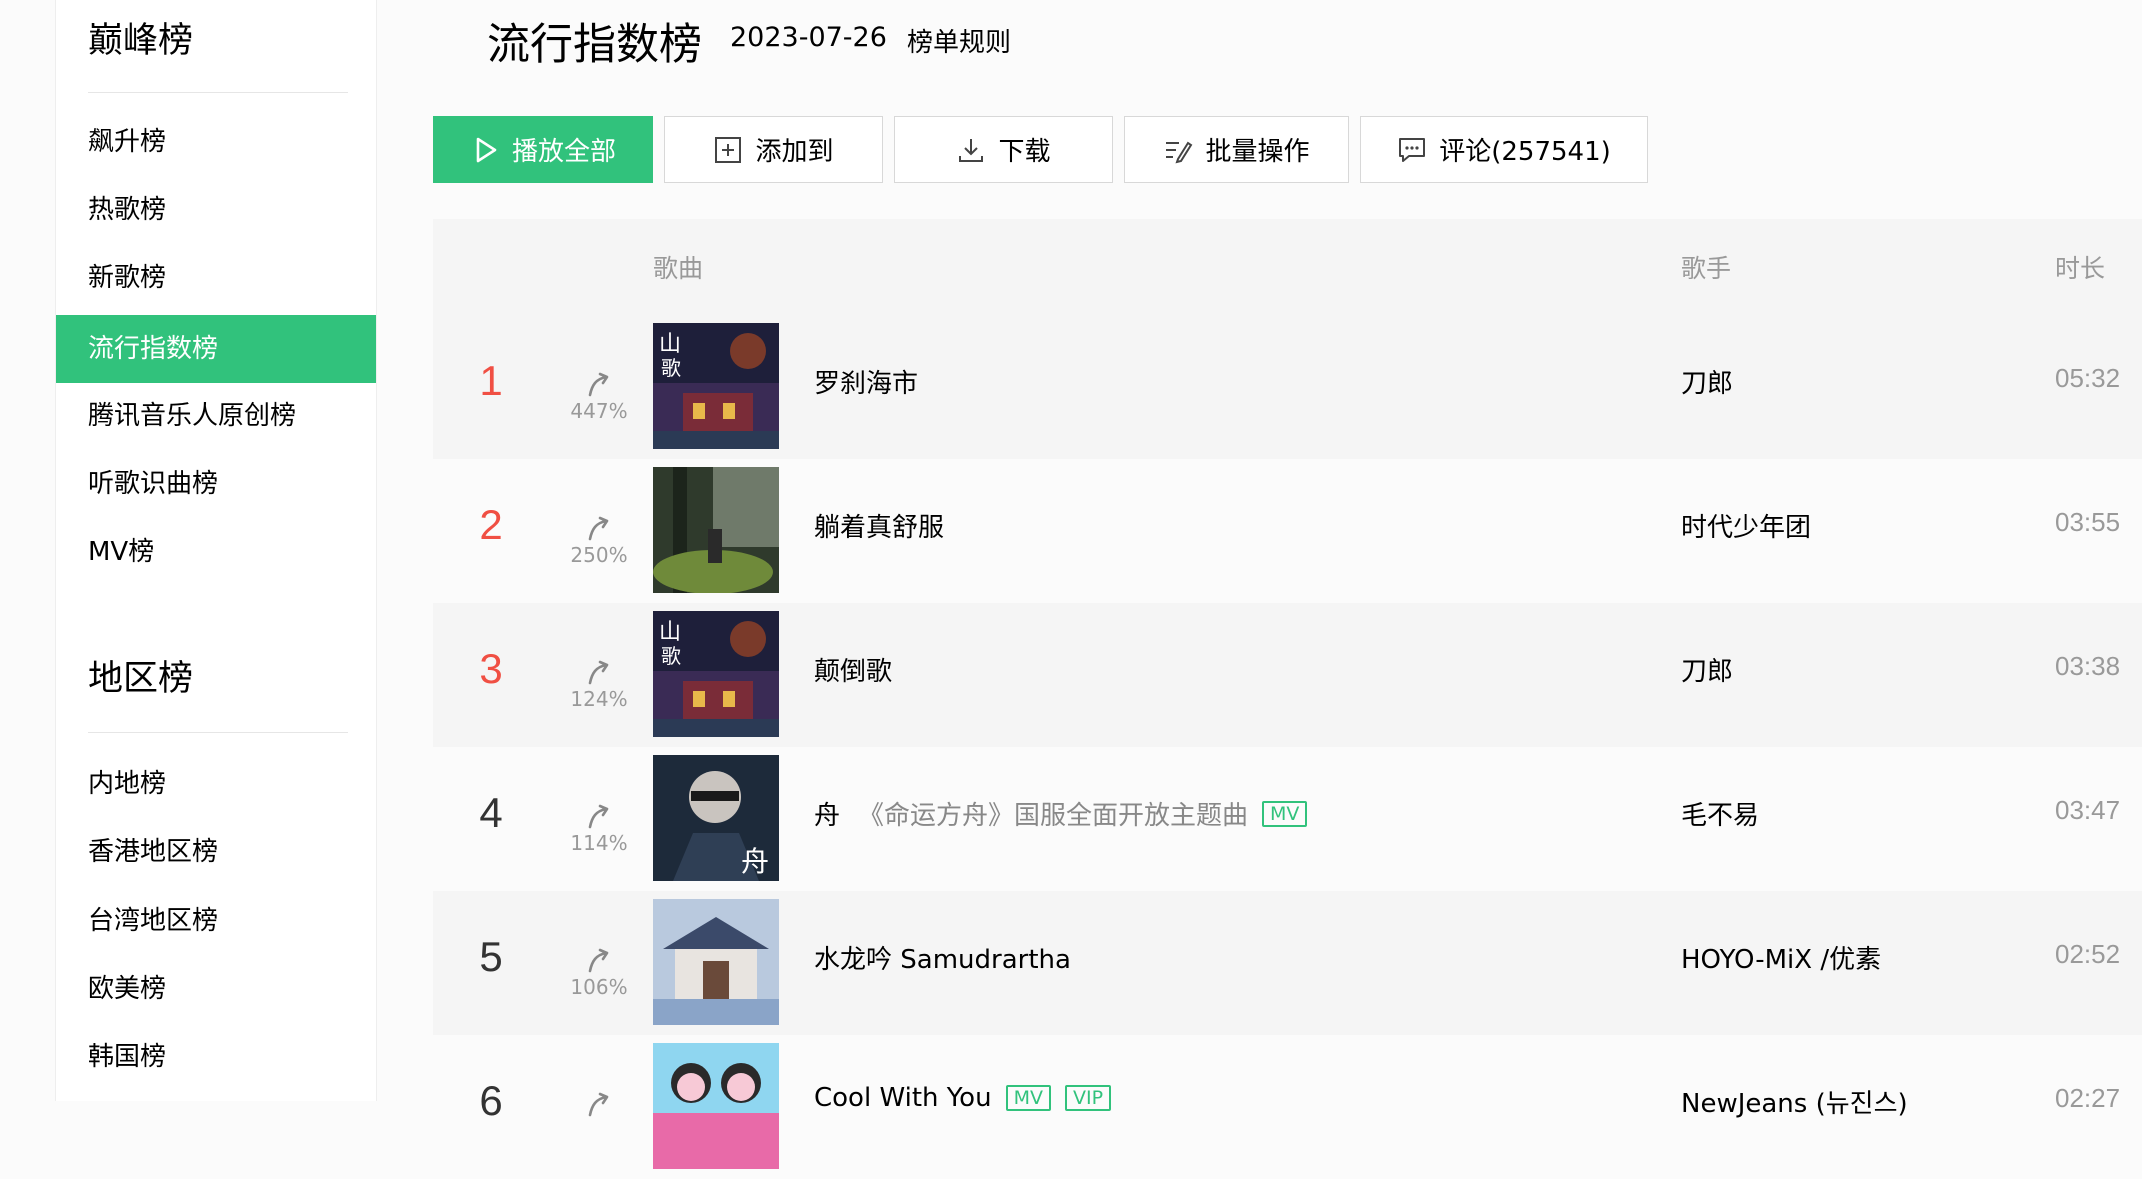  Describe the element at coordinates (2088, 666) in the screenshot. I see `song-duration: 03:38` at that location.